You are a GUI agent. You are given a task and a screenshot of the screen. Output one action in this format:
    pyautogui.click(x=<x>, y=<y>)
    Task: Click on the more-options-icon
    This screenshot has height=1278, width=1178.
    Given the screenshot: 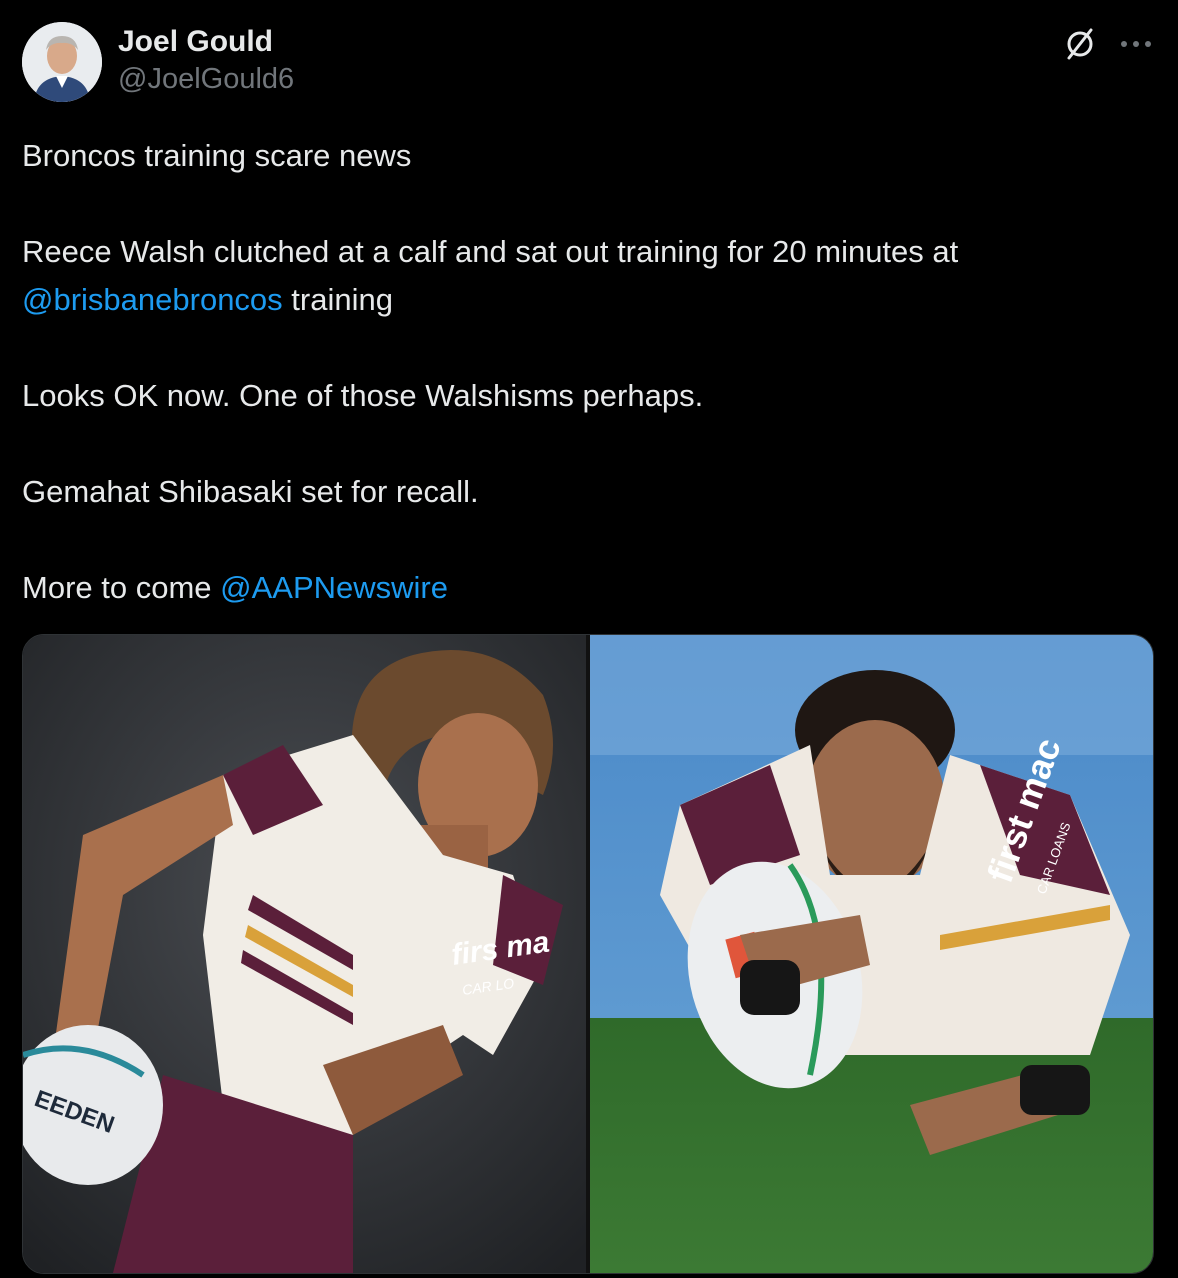 What is the action you would take?
    pyautogui.click(x=1136, y=44)
    